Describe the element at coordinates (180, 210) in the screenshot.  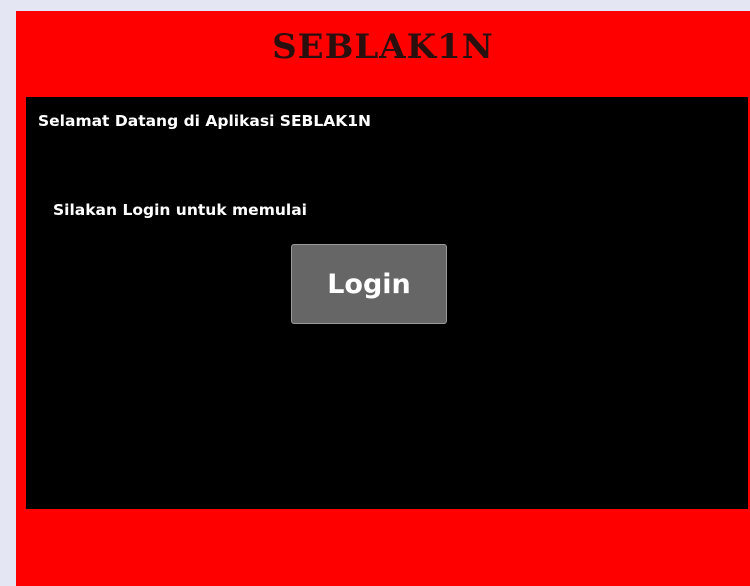
I see `login-prompt-text: Silakan Login untuk memulai` at that location.